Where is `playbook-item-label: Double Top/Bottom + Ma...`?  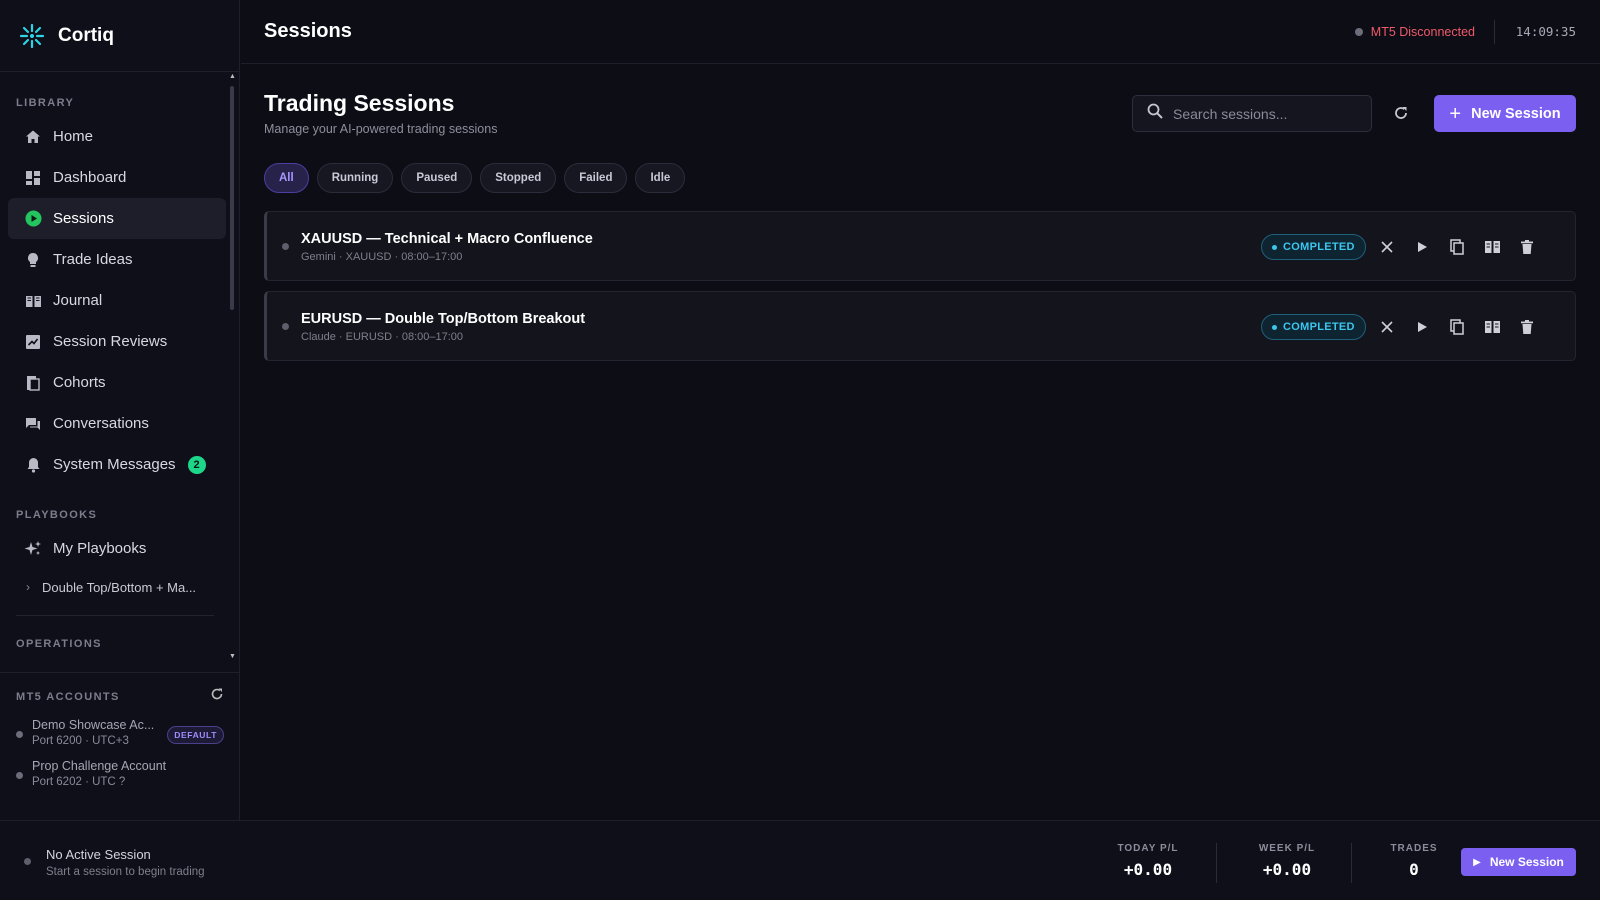 playbook-item-label: Double Top/Bottom + Ma... is located at coordinates (119, 587).